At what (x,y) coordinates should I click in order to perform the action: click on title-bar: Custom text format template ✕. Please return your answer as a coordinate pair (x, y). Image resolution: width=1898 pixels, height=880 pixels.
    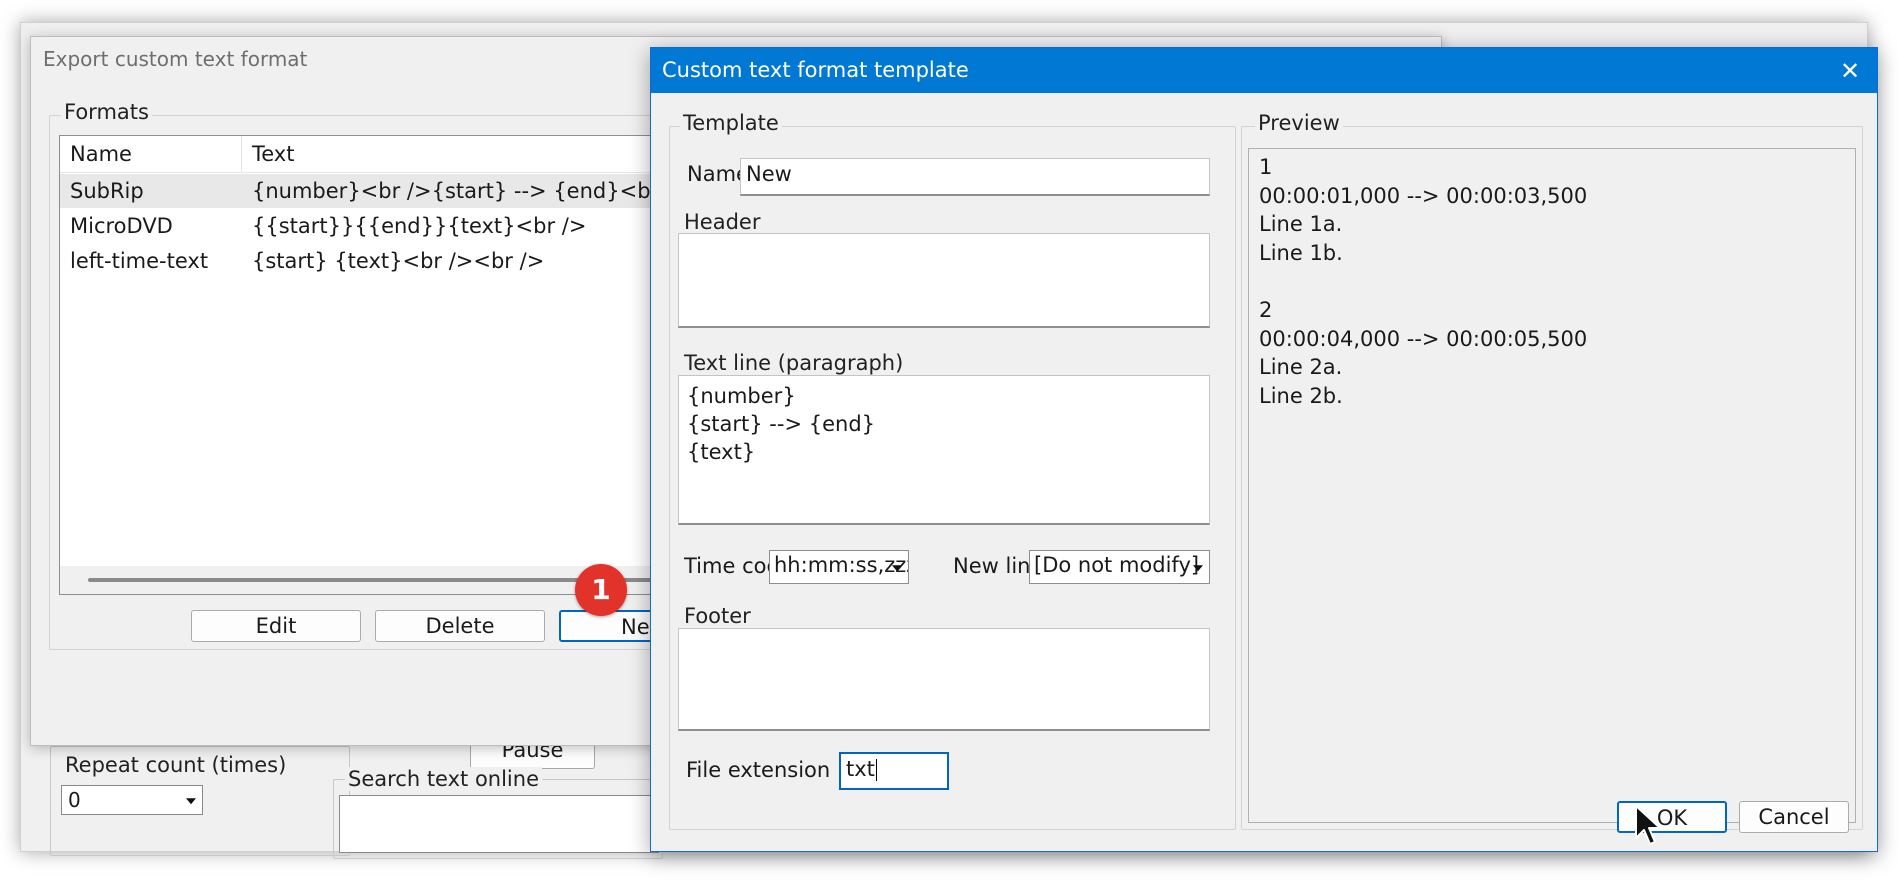
    Looking at the image, I should click on (1264, 70).